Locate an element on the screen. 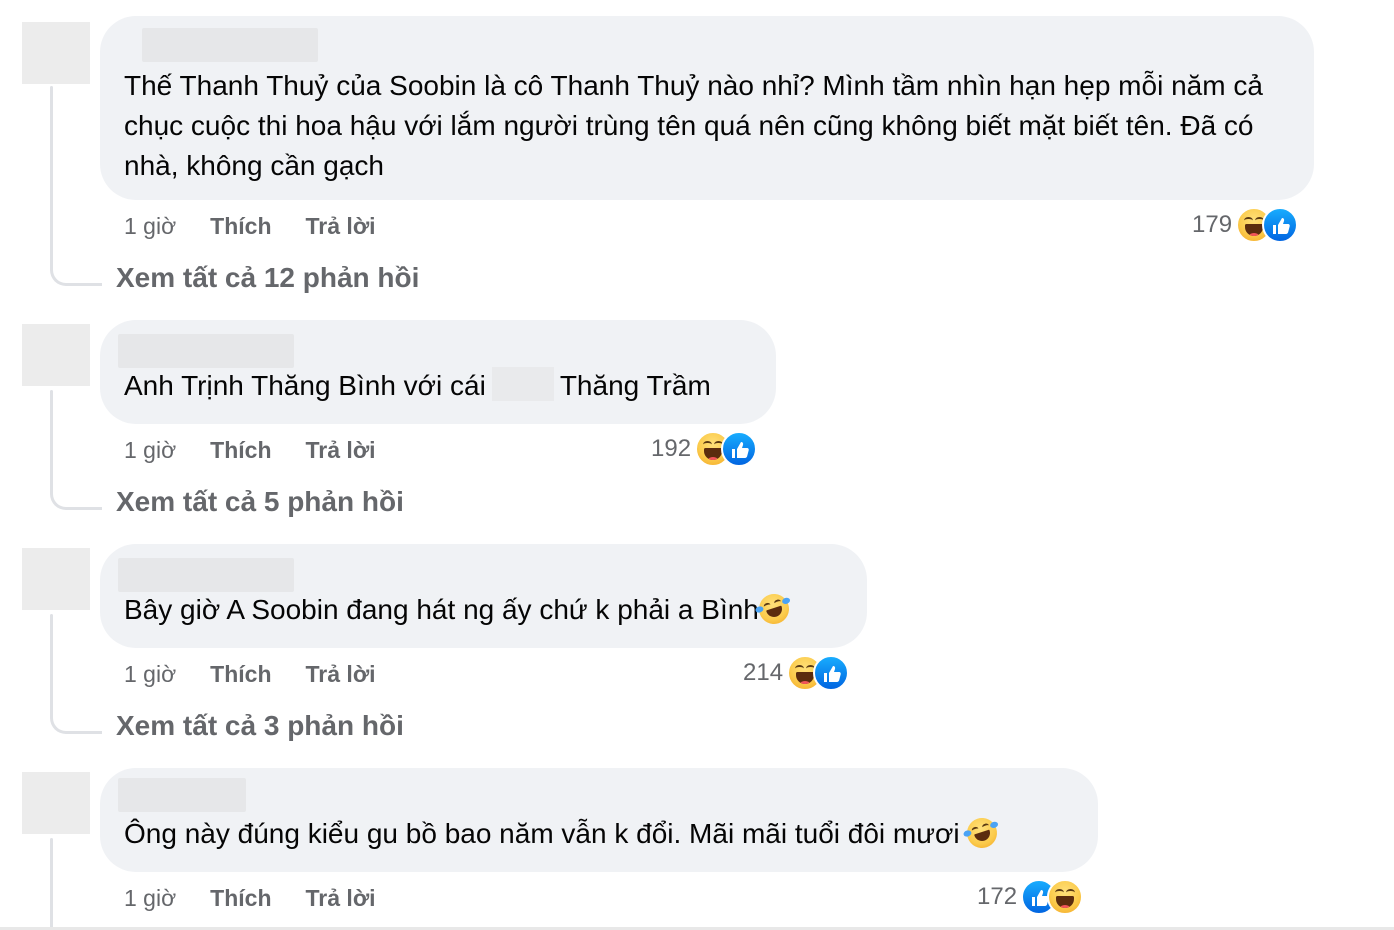 Image resolution: width=1394 pixels, height=930 pixels. redacted-word is located at coordinates (522, 384).